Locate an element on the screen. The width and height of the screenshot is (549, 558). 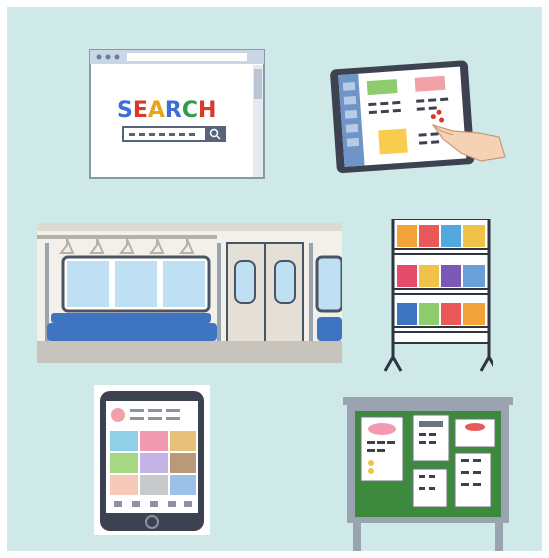
search-letter-r: R is located at coordinates (173, 110).